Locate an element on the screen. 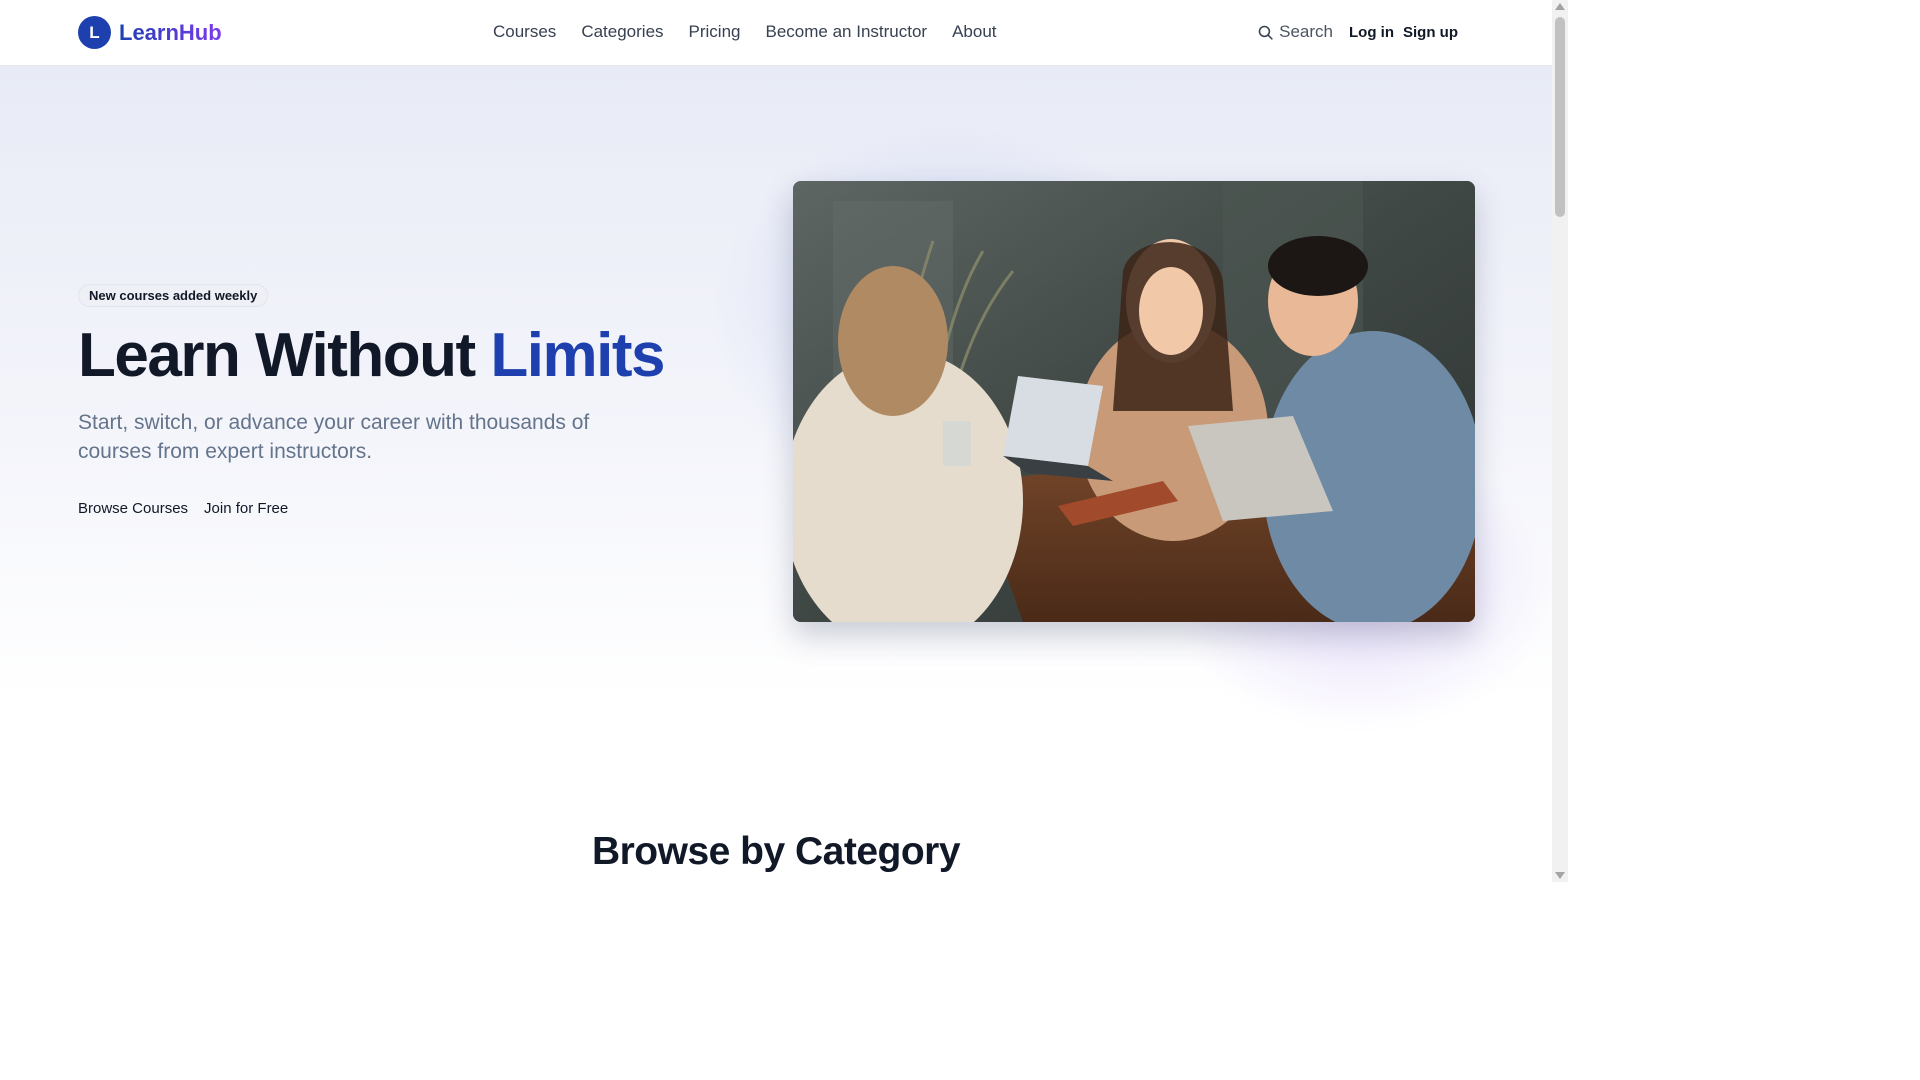  header-actions: Search Log in Sign up is located at coordinates (1357, 32).